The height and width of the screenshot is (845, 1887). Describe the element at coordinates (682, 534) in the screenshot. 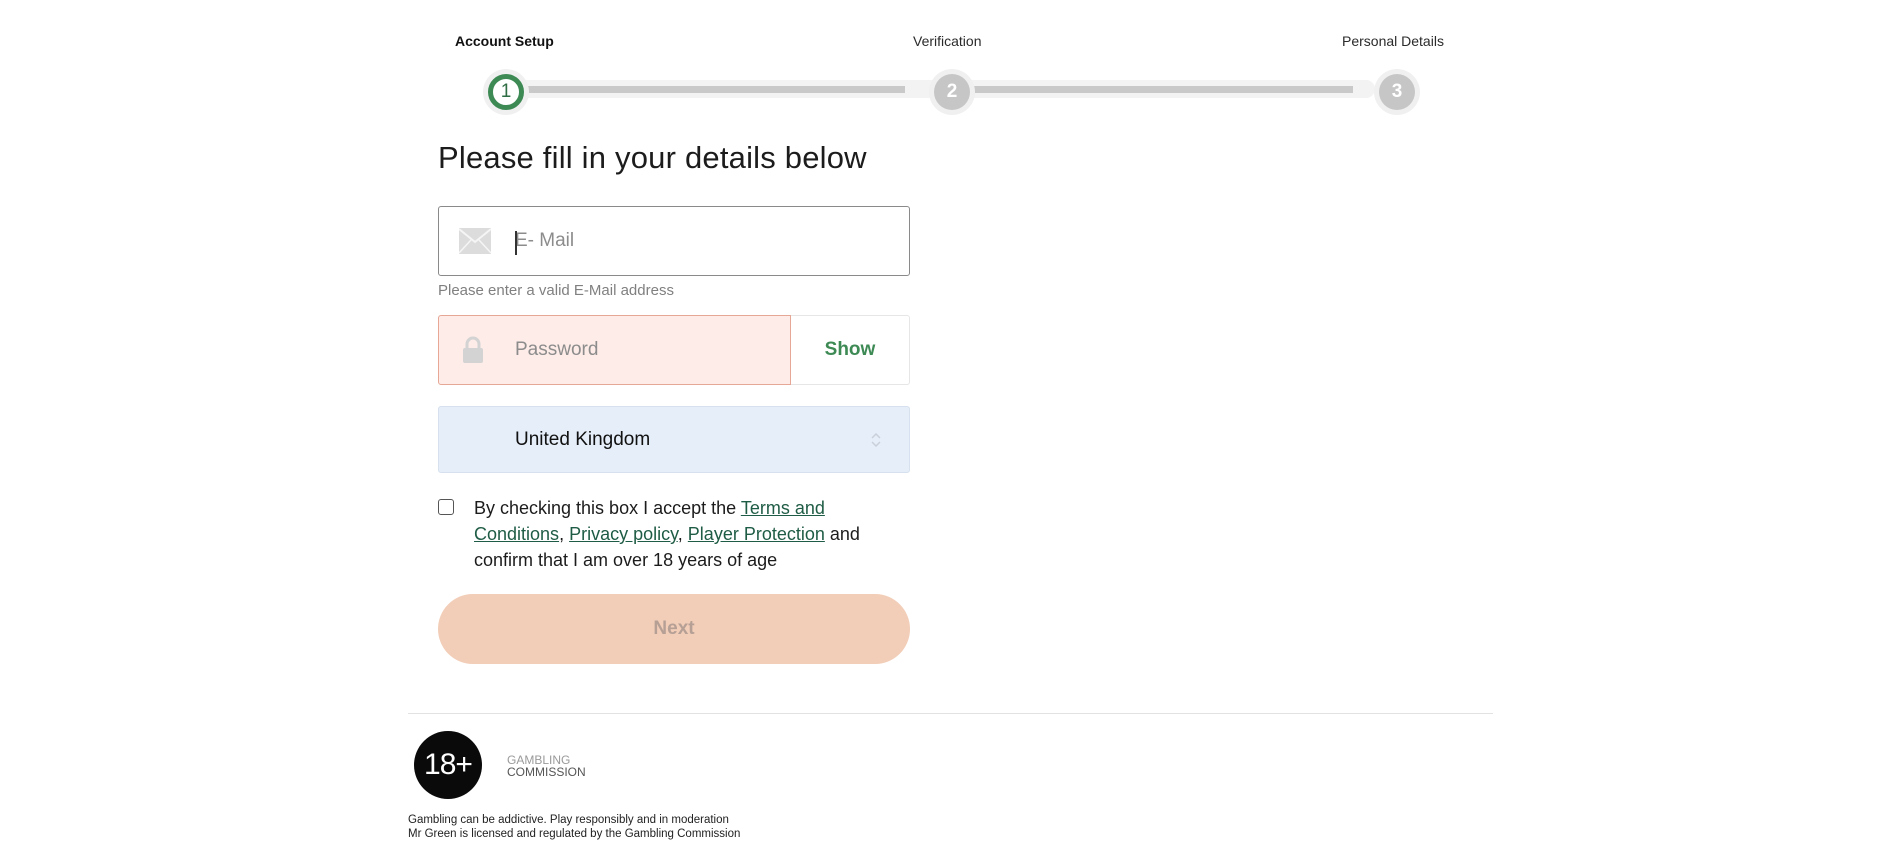

I see `consent-sep-2: ,` at that location.